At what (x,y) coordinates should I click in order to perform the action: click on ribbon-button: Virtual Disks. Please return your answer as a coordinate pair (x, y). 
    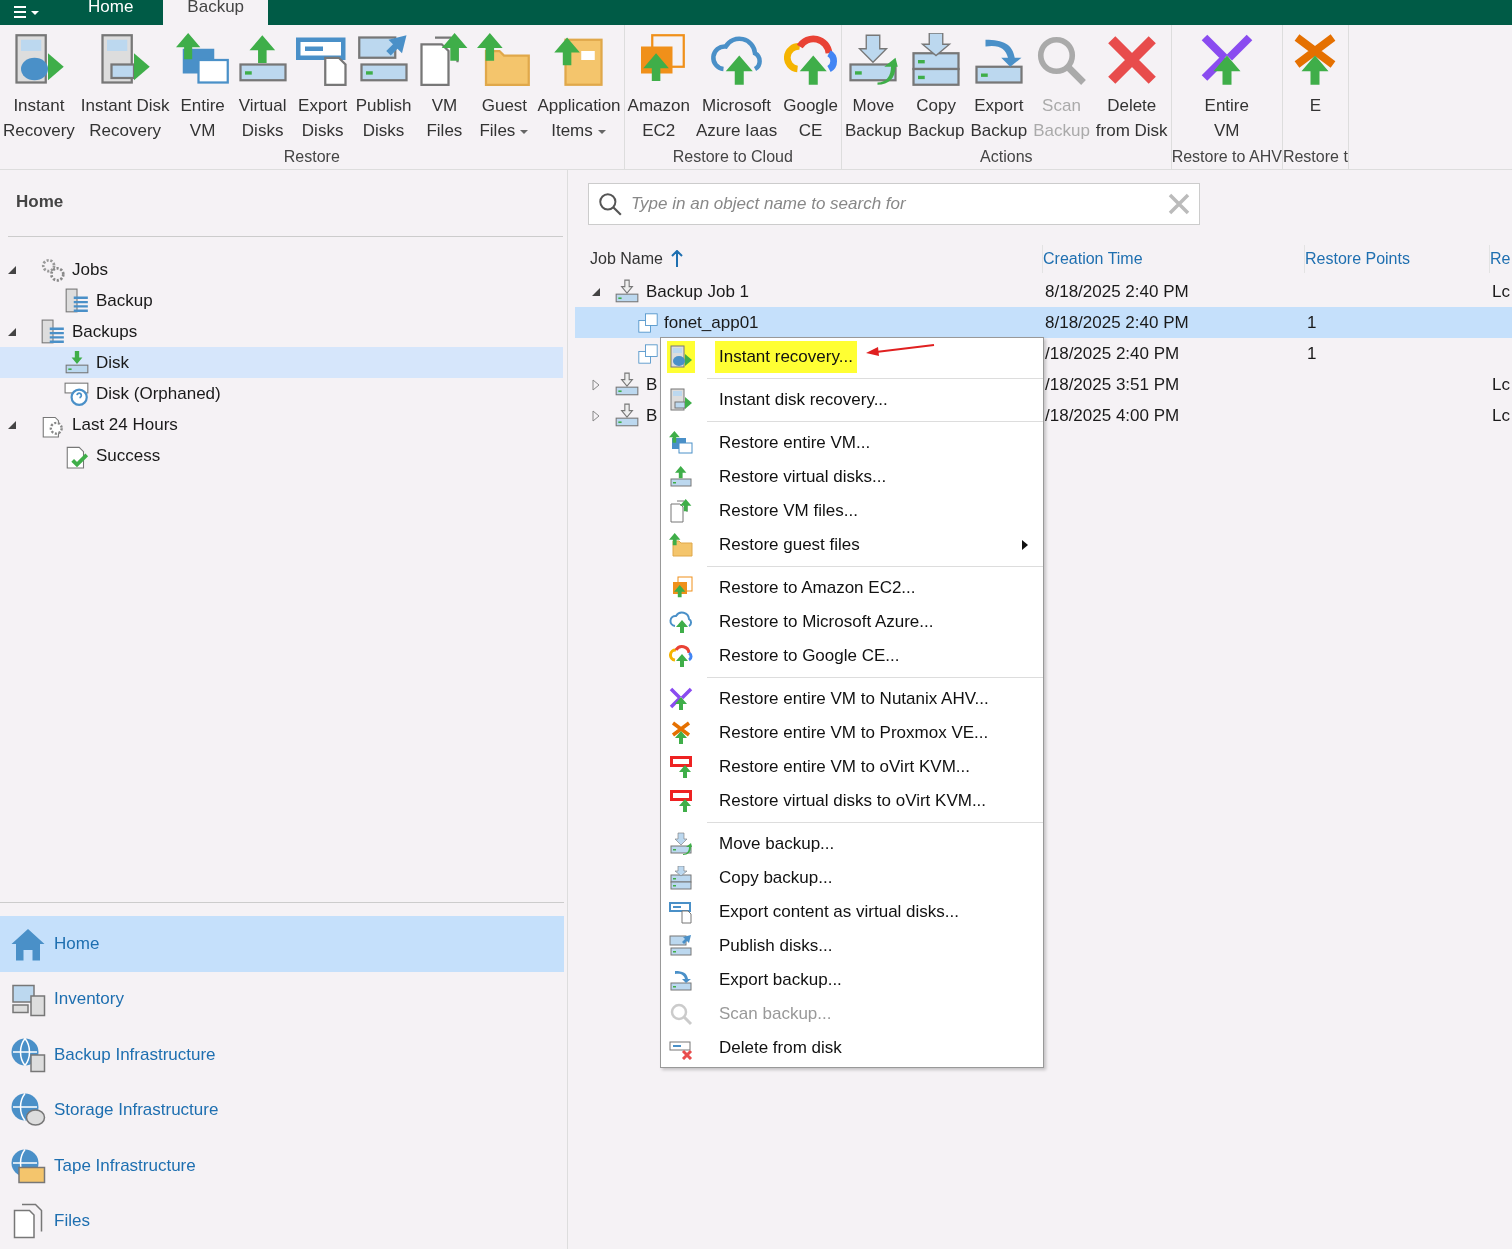
    Looking at the image, I should click on (262, 90).